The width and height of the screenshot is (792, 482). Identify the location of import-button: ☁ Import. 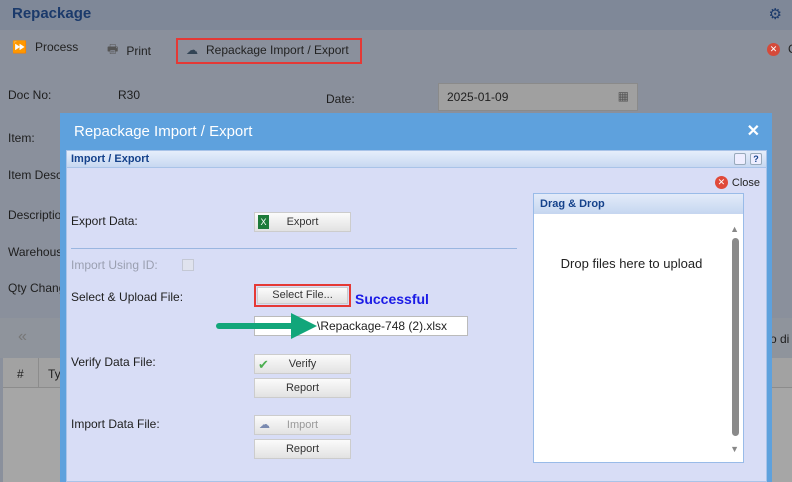
(302, 425).